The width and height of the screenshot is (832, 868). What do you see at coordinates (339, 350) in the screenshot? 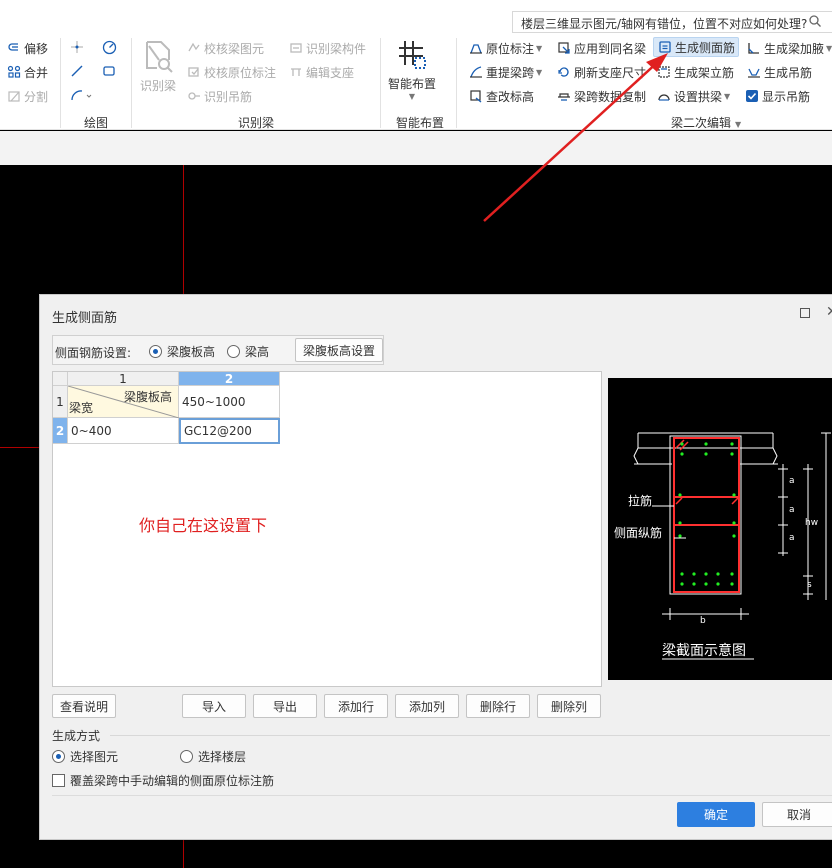
I see `web-height-setting-button: 梁腹板高设置` at bounding box center [339, 350].